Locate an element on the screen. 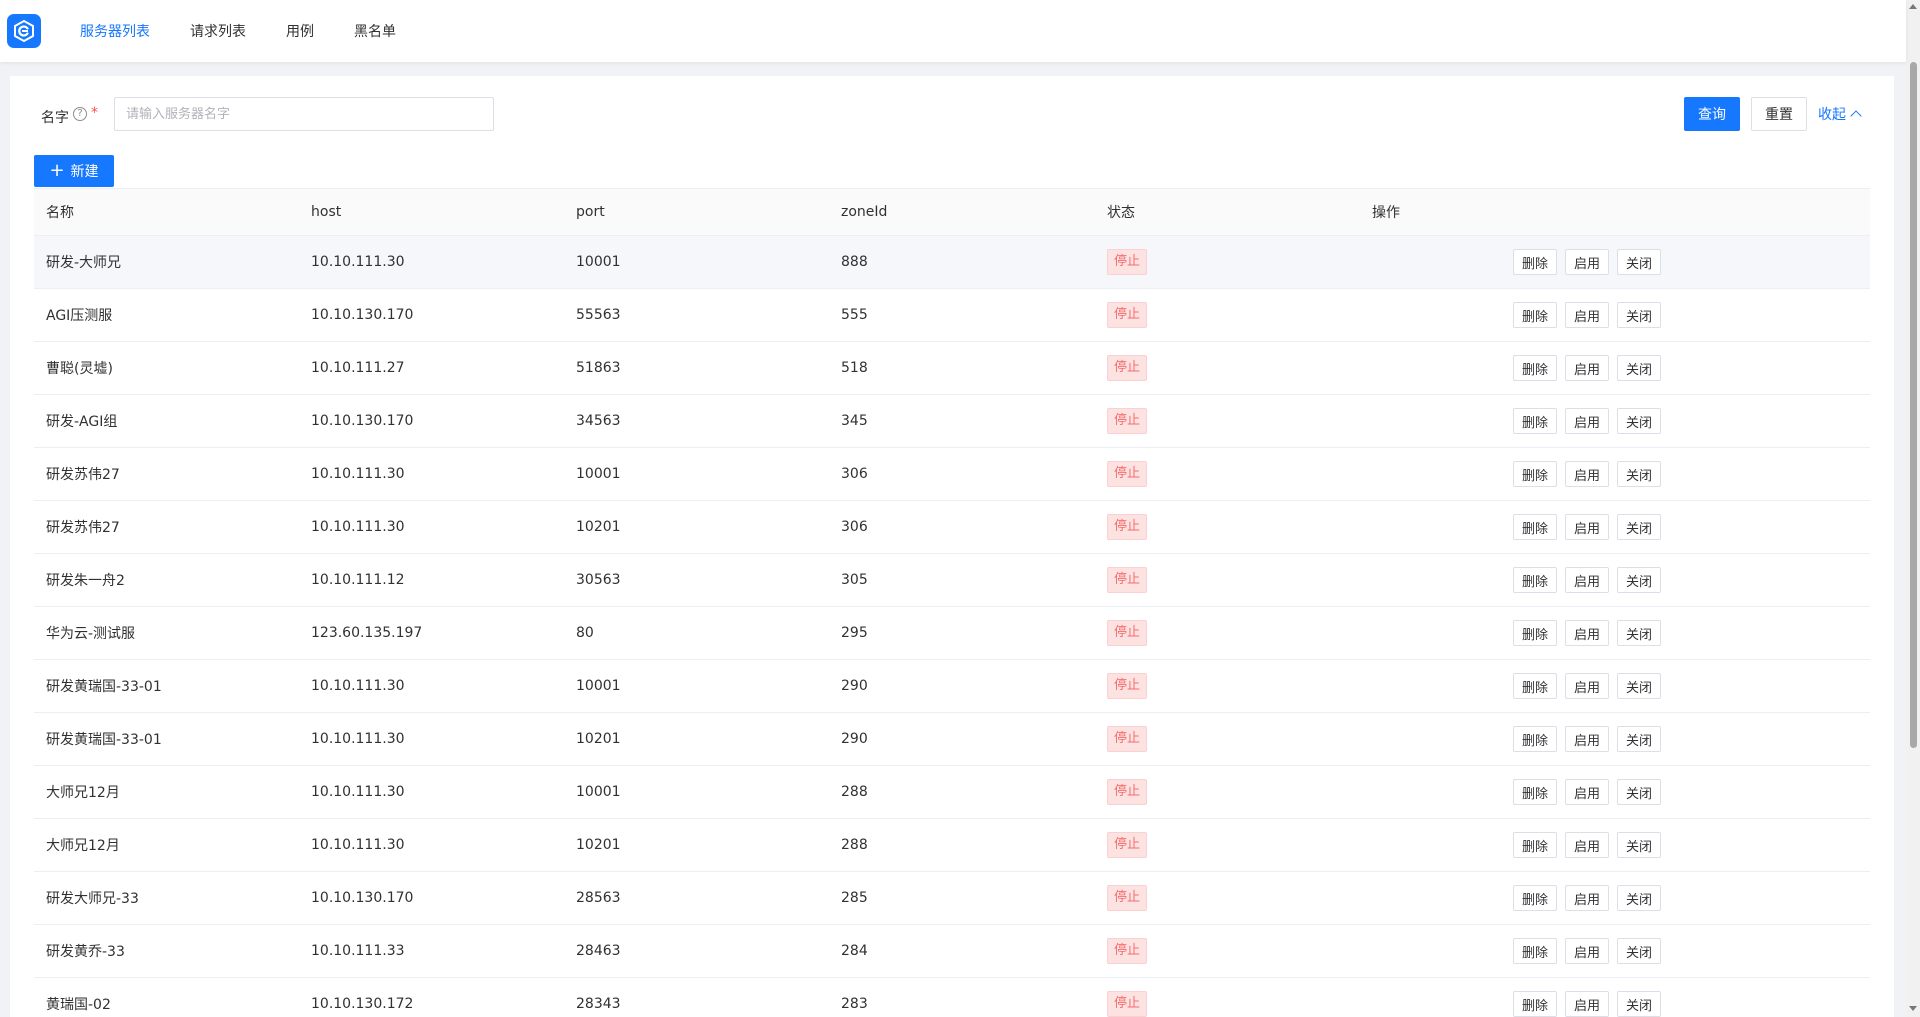 This screenshot has height=1017, width=1920. column-header-host: host is located at coordinates (326, 212).